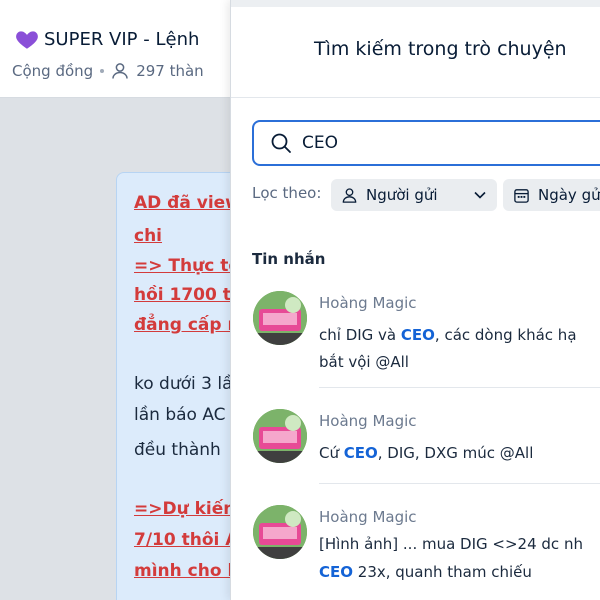 The width and height of the screenshot is (600, 600). I want to click on chat-title-text: SUPER VIP - Lệnh, so click(122, 39).